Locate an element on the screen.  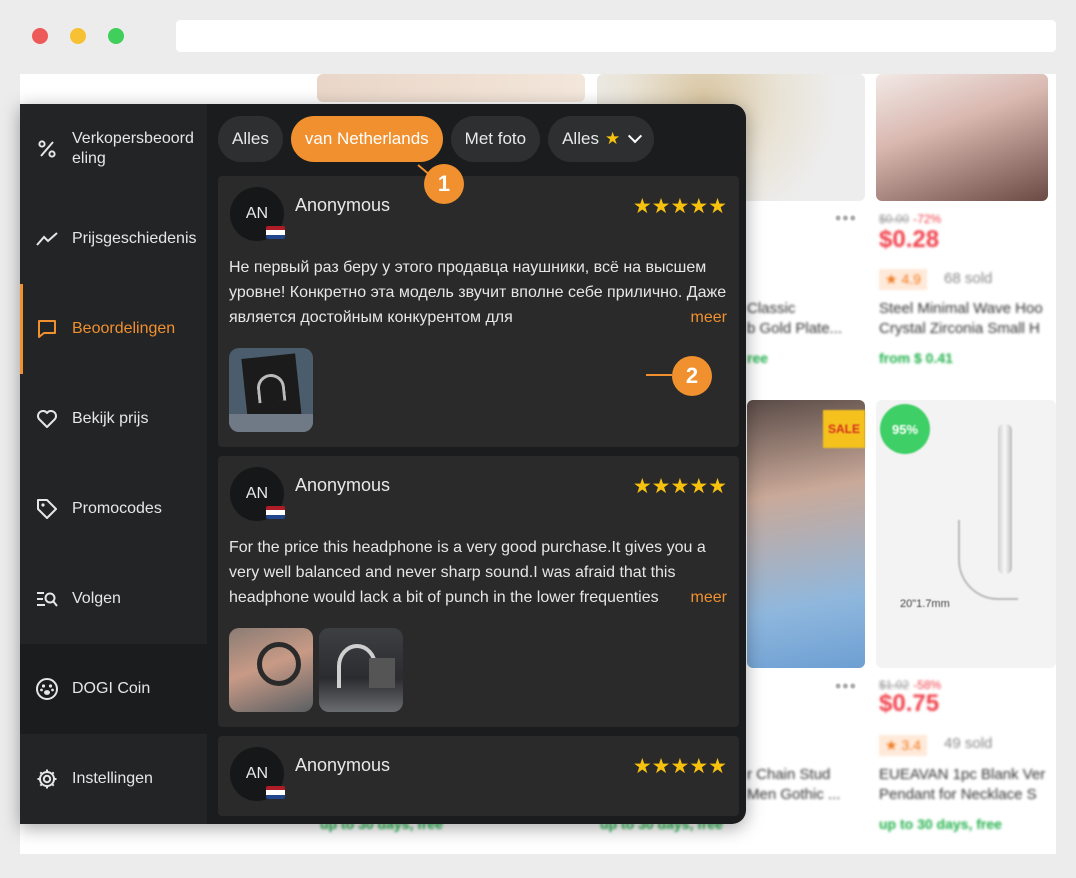
sidebar-item-seller-rating: Verkopersbeoordeling is located at coordinates (113, 149).